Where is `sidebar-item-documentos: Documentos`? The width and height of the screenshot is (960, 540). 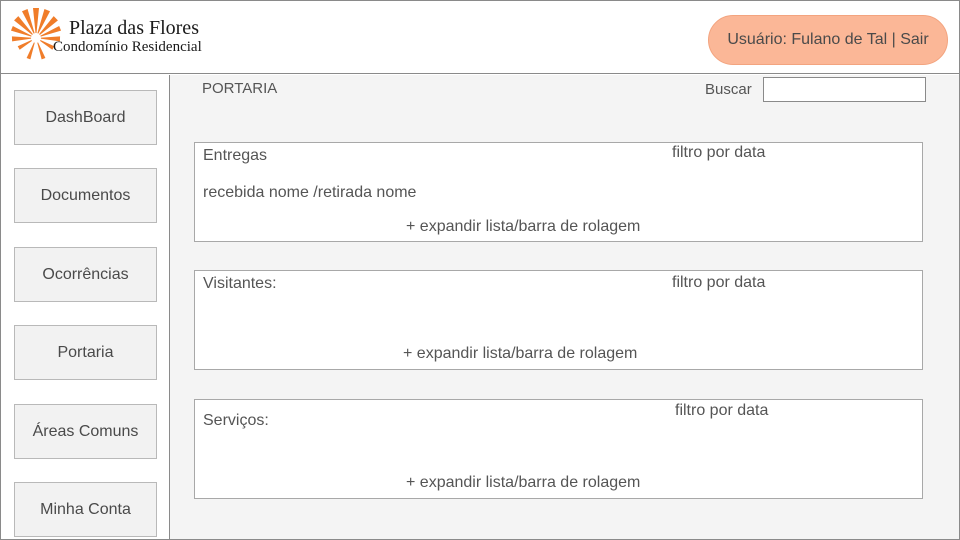 sidebar-item-documentos: Documentos is located at coordinates (85, 195).